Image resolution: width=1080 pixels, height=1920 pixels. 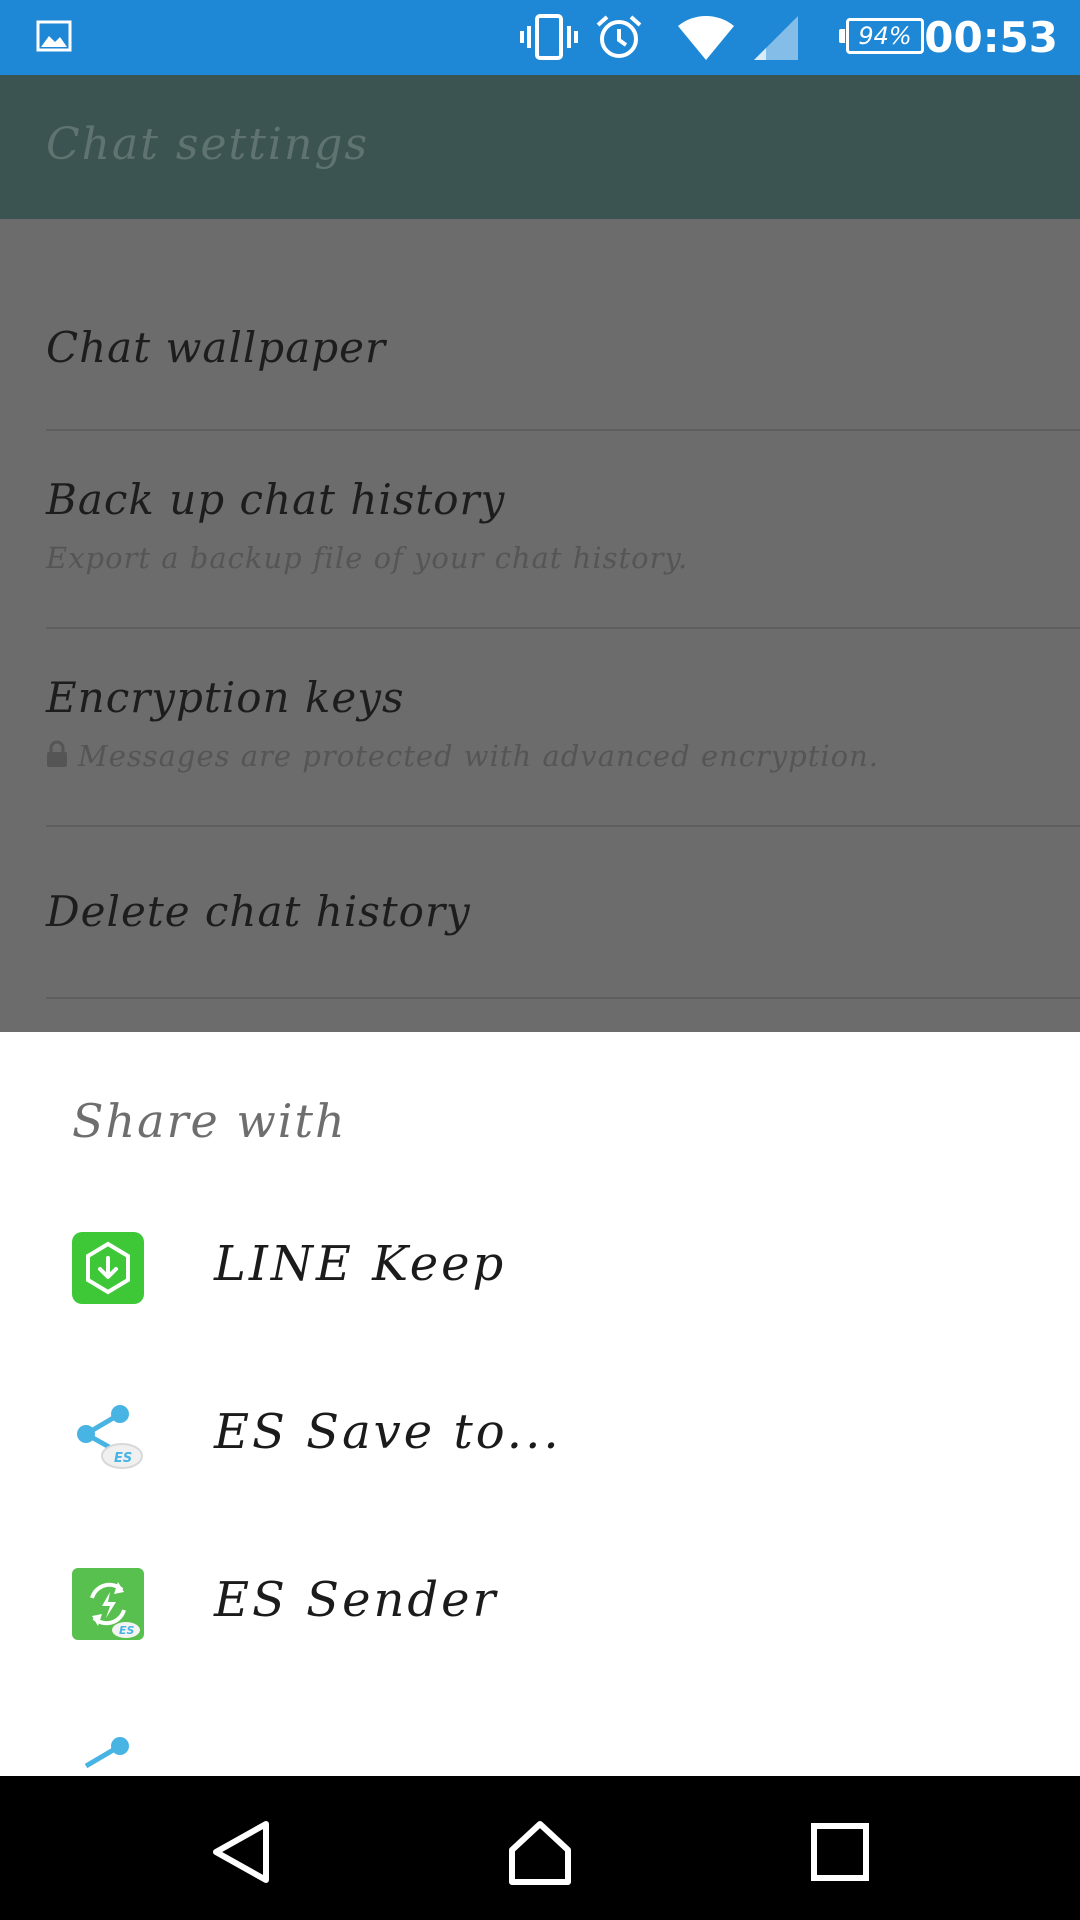 I want to click on lock-icon, so click(x=57, y=753).